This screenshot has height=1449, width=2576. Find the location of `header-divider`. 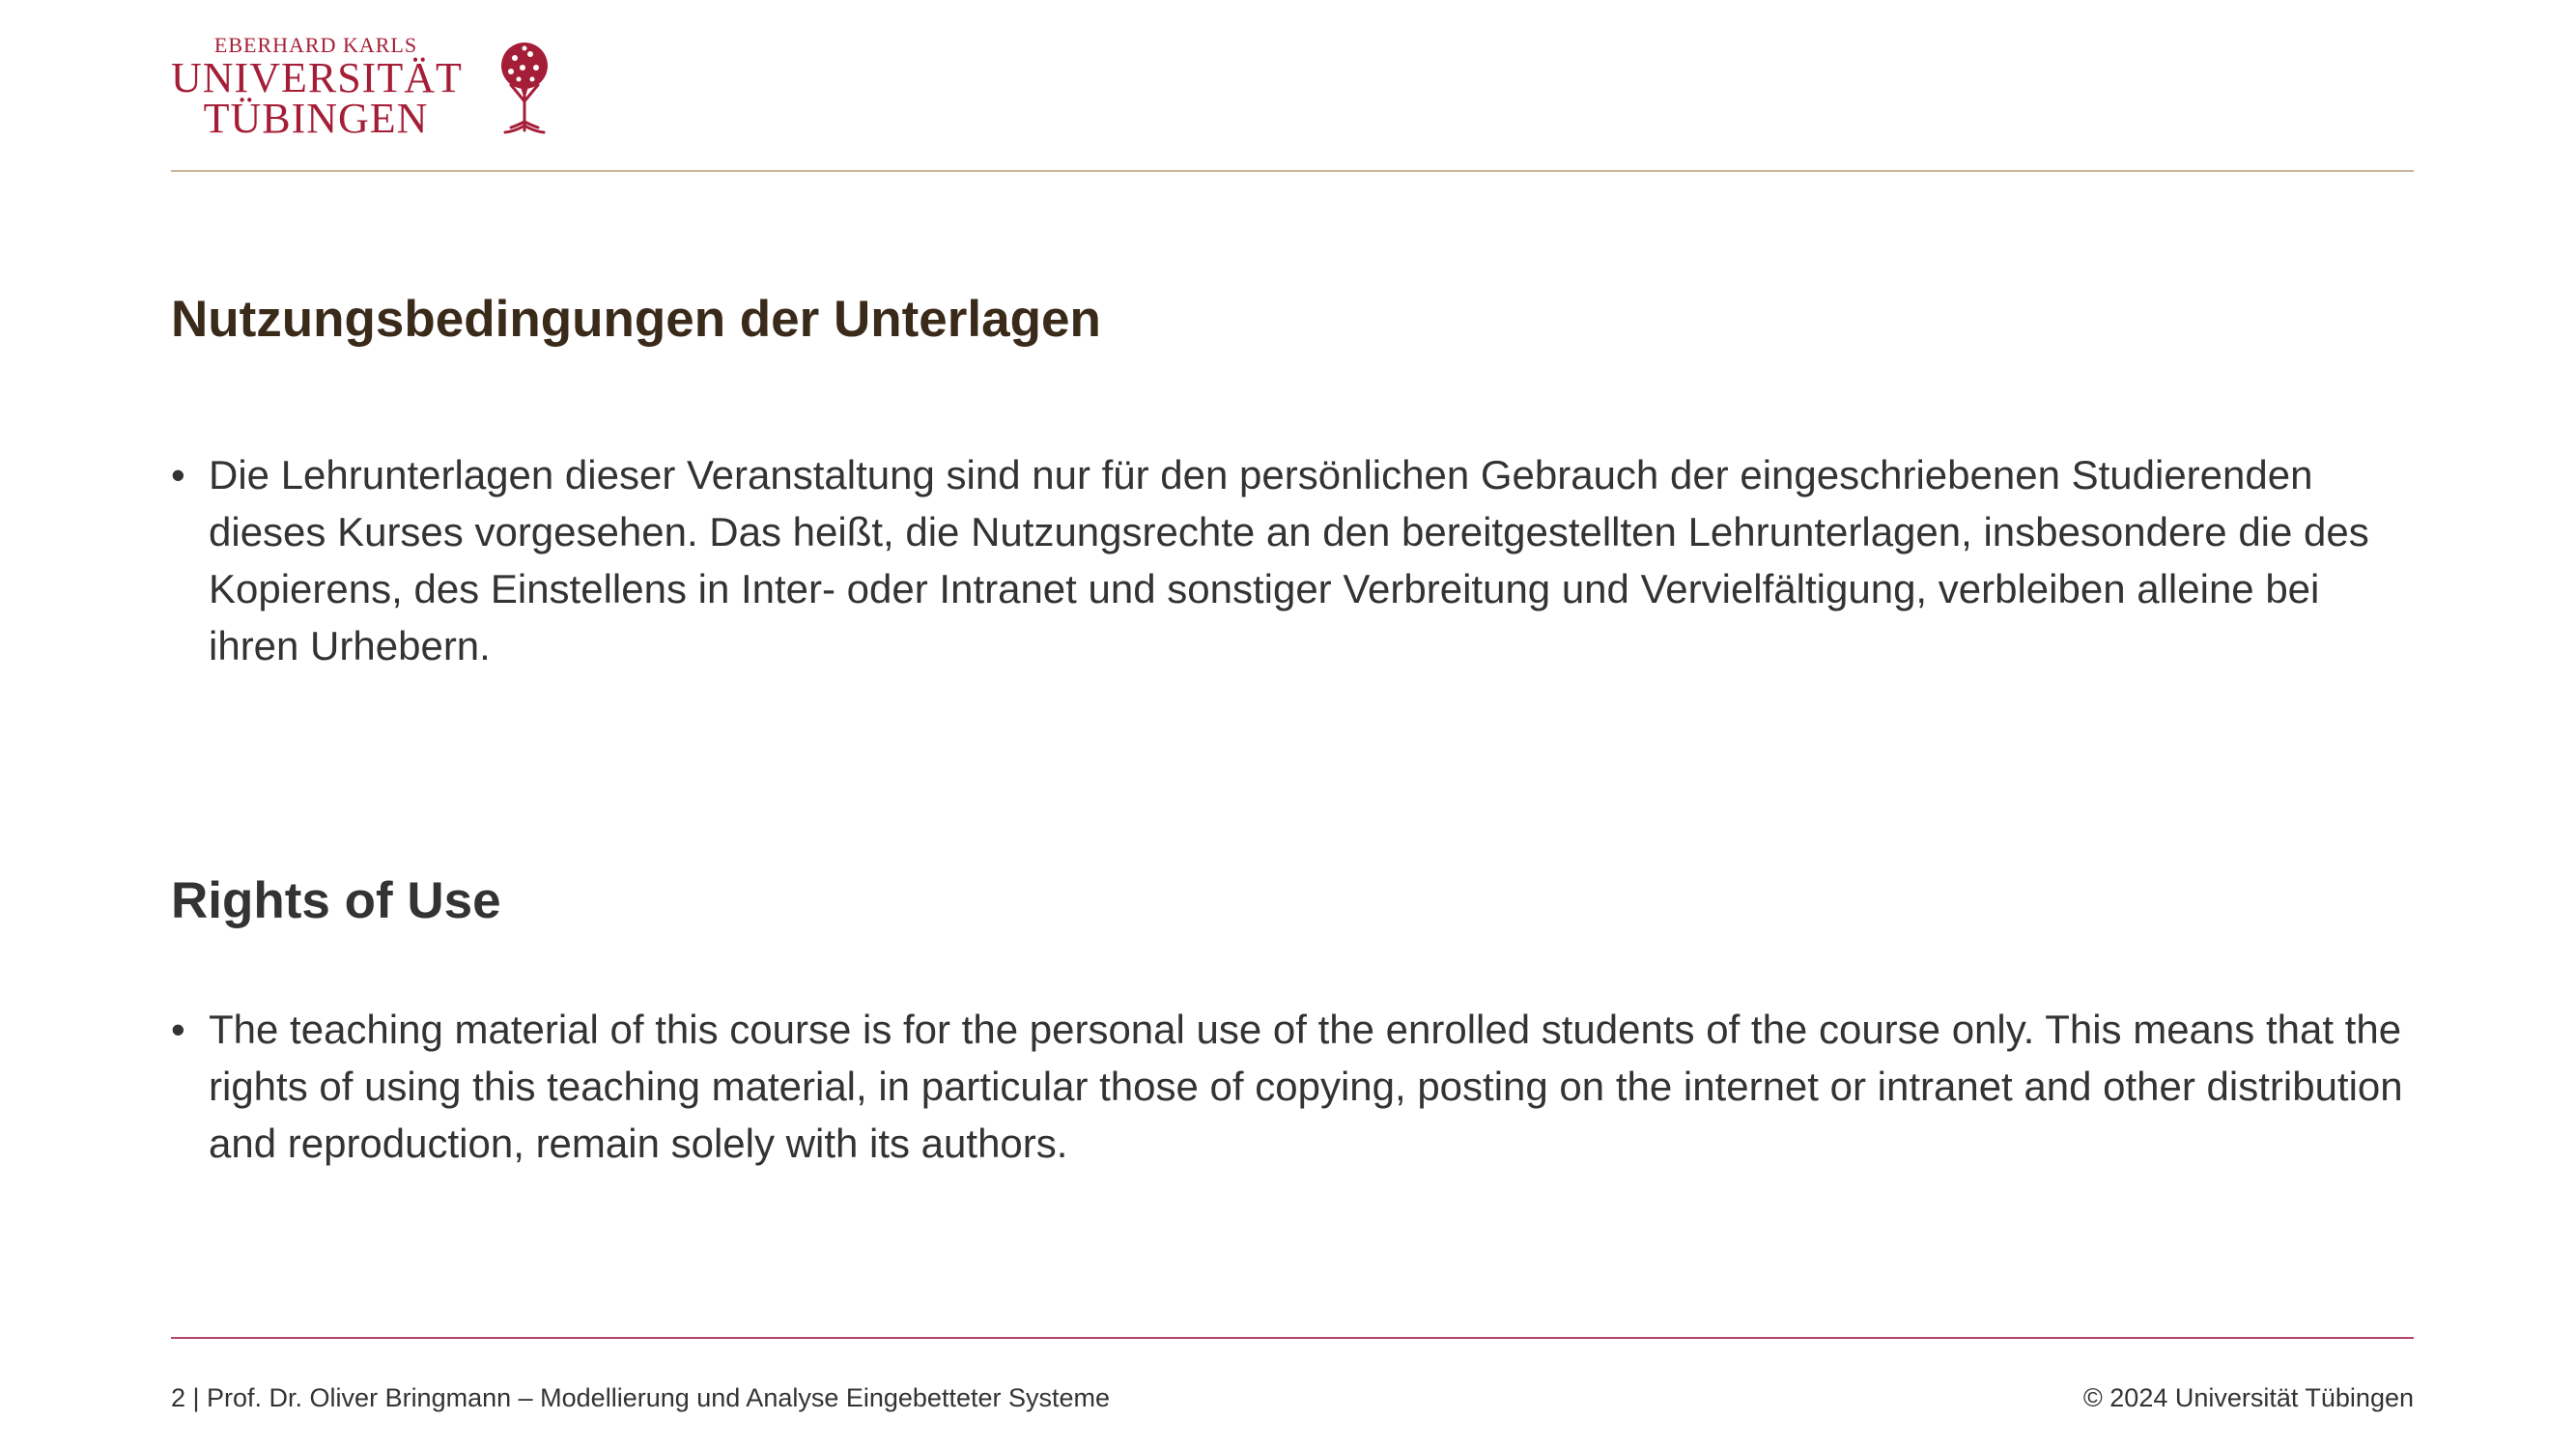

header-divider is located at coordinates (1292, 171).